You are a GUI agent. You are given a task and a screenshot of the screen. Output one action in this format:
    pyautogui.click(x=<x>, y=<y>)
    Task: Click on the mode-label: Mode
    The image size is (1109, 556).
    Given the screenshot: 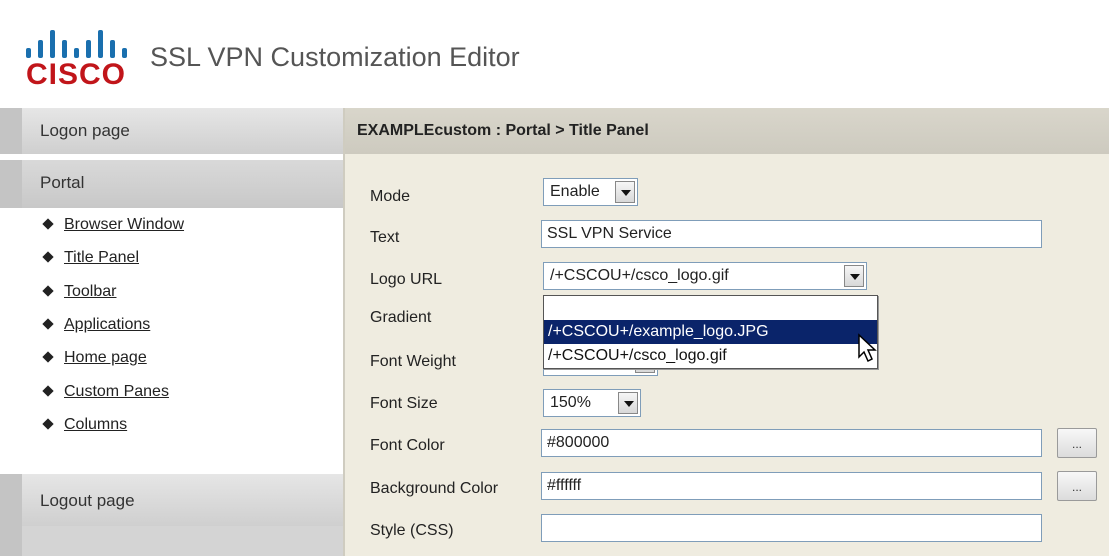 What is the action you would take?
    pyautogui.click(x=390, y=196)
    